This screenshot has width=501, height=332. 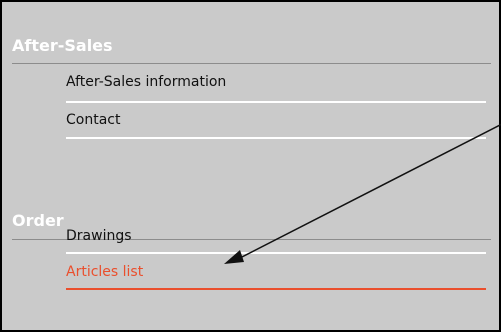 I want to click on menu-item-contact: Contact, so click(x=276, y=120).